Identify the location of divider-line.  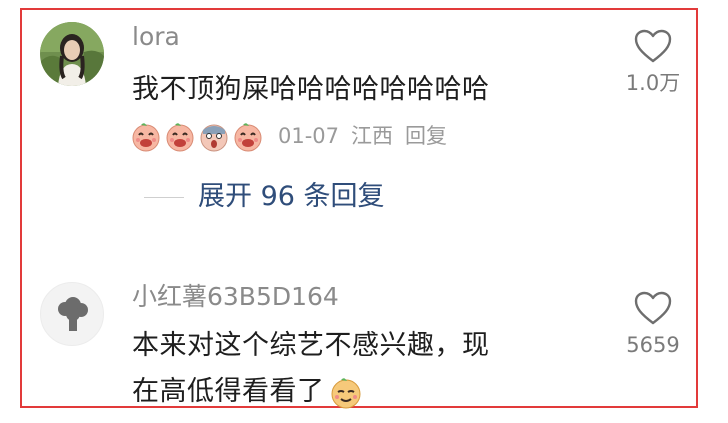
(164, 197).